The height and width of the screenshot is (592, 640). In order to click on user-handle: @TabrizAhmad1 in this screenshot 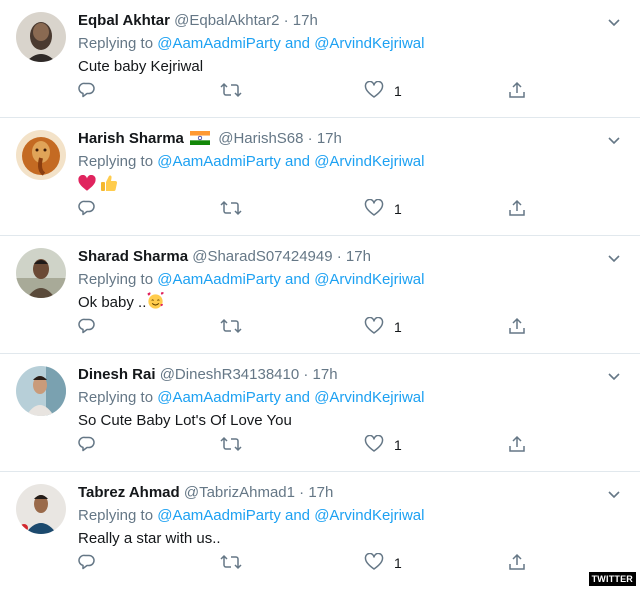, I will do `click(239, 492)`.